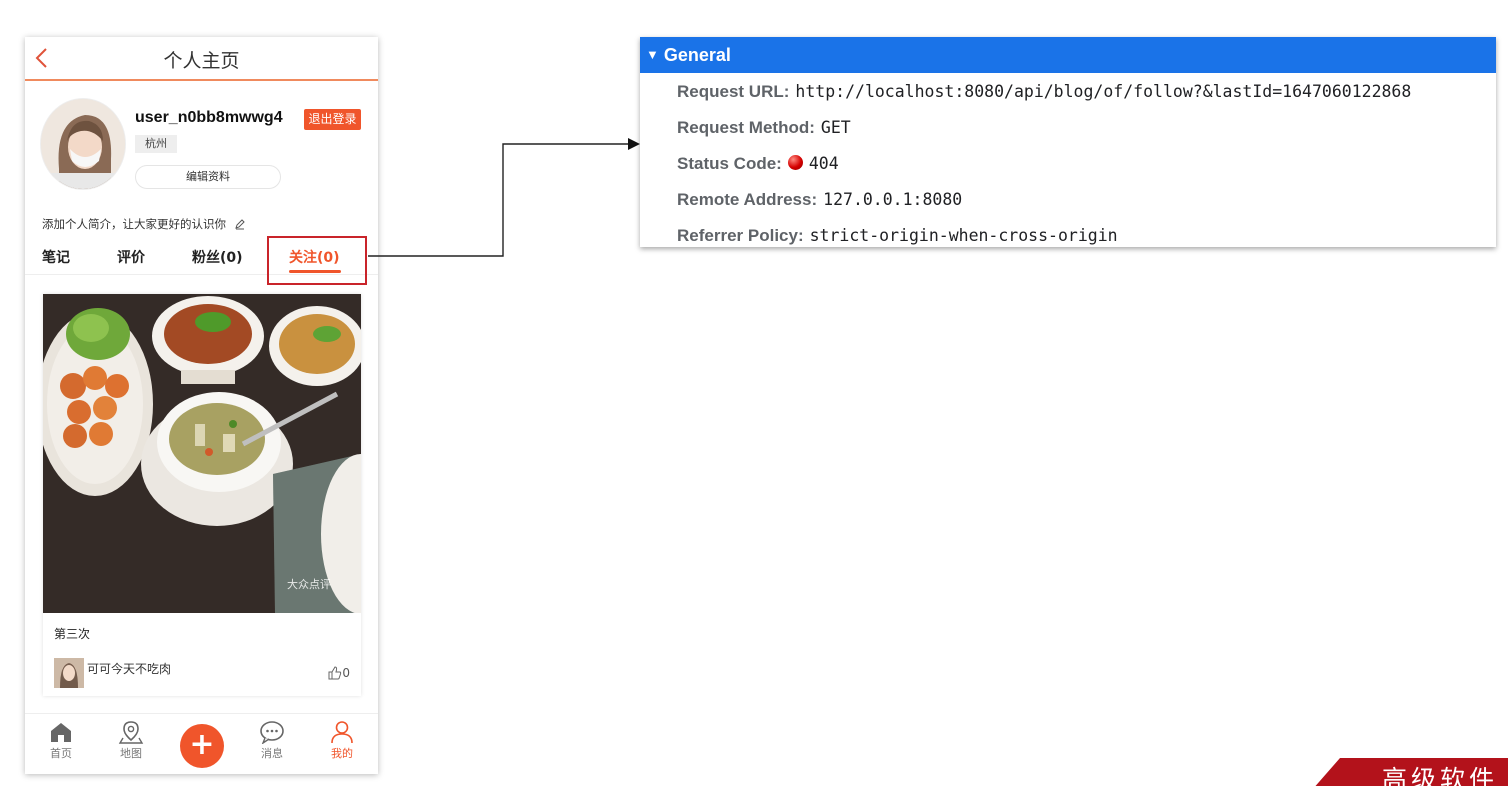 Image resolution: width=1508 pixels, height=786 pixels. What do you see at coordinates (733, 91) in the screenshot?
I see `request-url-key: Request URL:` at bounding box center [733, 91].